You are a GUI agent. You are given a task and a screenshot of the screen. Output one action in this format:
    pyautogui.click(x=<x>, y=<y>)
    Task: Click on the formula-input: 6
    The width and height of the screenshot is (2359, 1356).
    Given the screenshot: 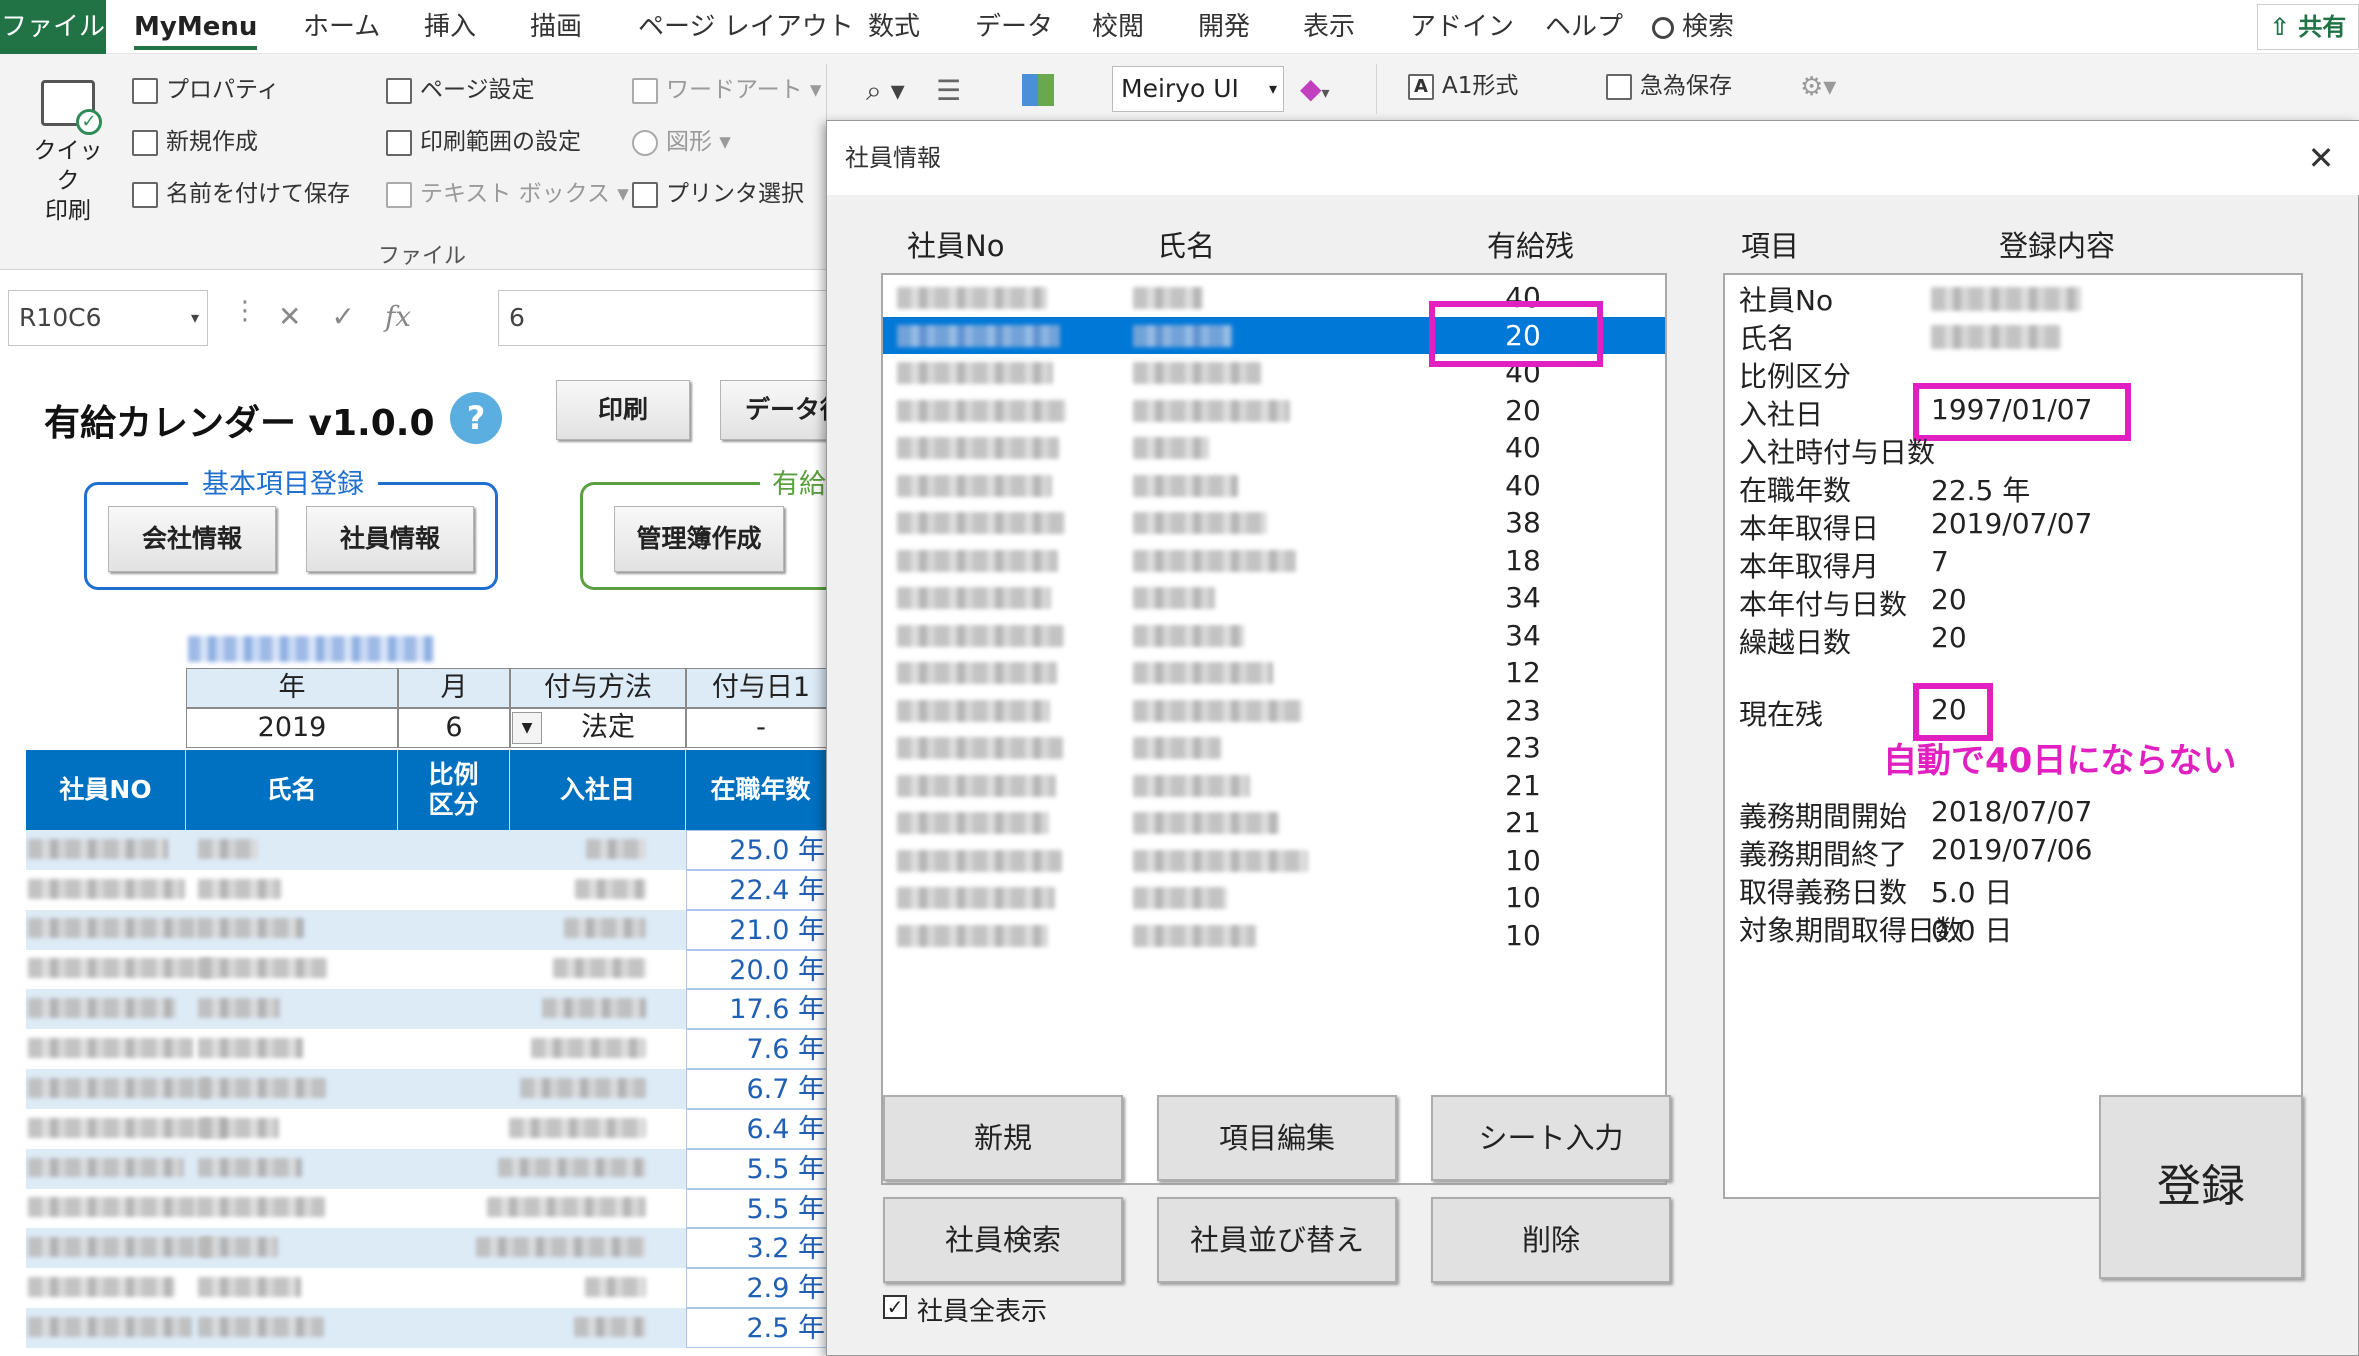 What is the action you would take?
    pyautogui.click(x=664, y=318)
    